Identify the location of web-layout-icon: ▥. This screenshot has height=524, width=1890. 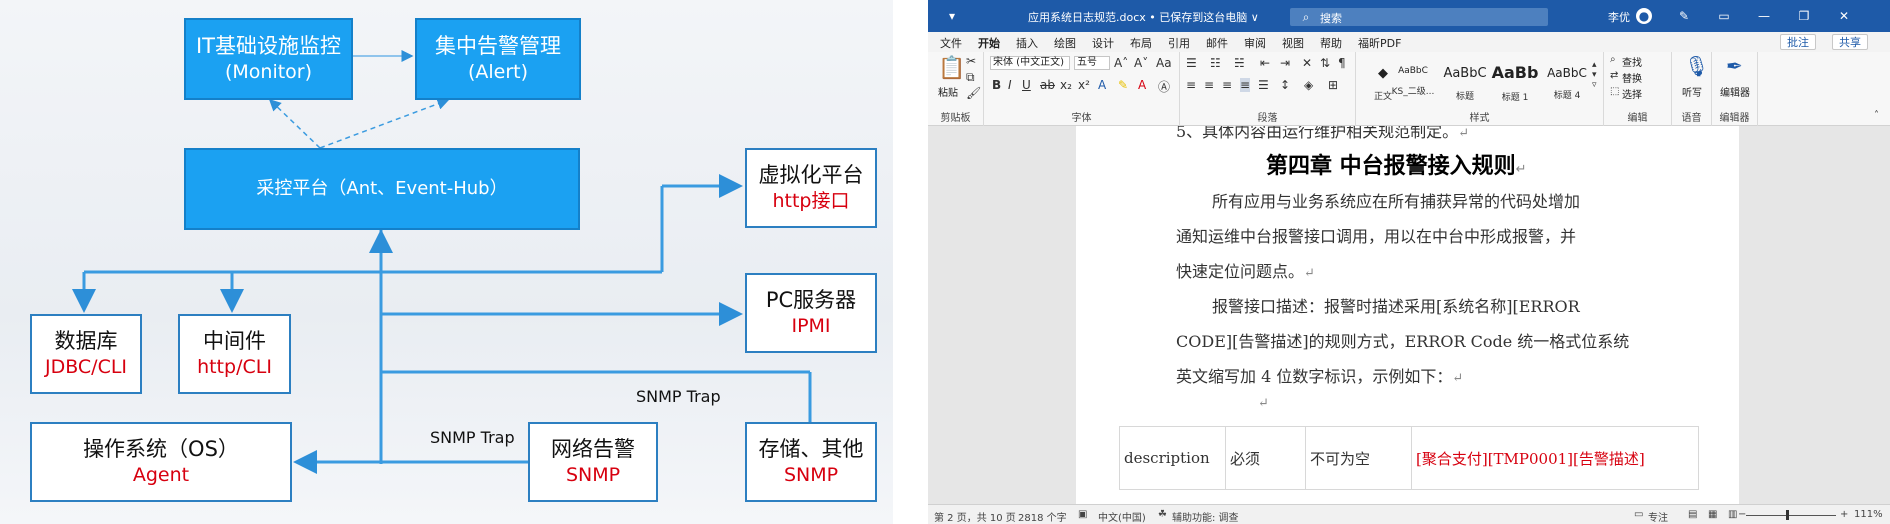
(1732, 514).